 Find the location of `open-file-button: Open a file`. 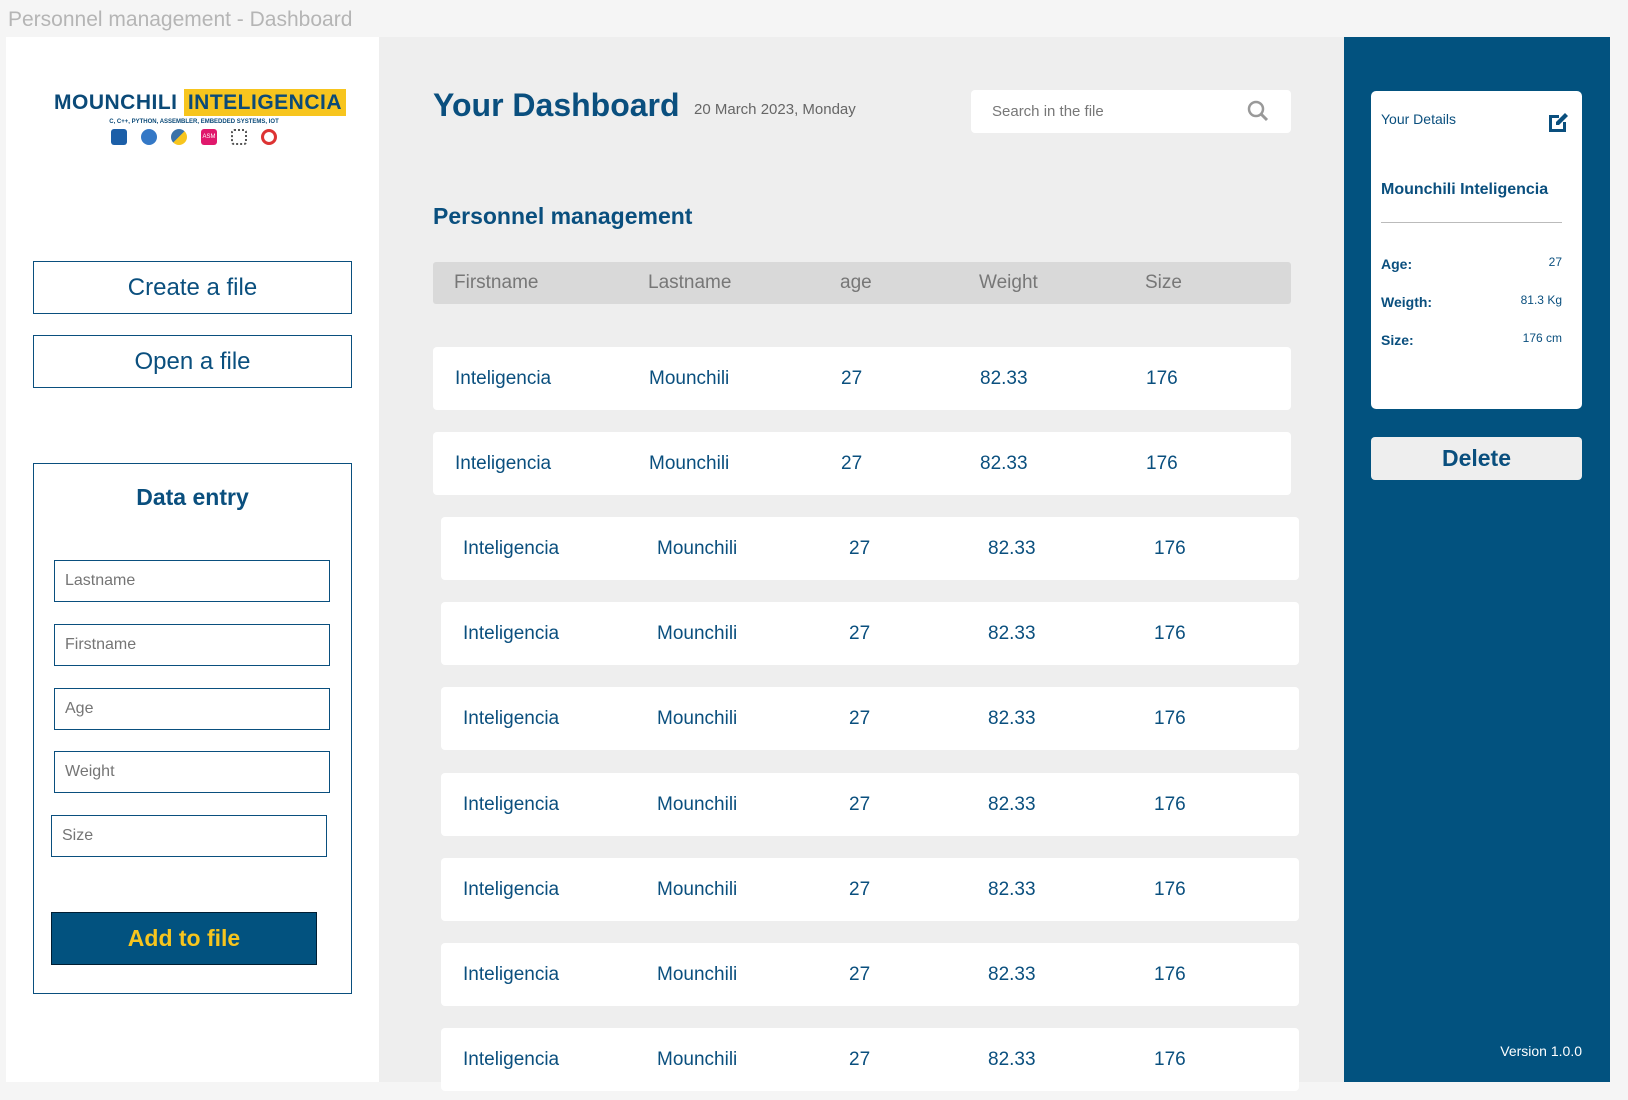

open-file-button: Open a file is located at coordinates (192, 361).